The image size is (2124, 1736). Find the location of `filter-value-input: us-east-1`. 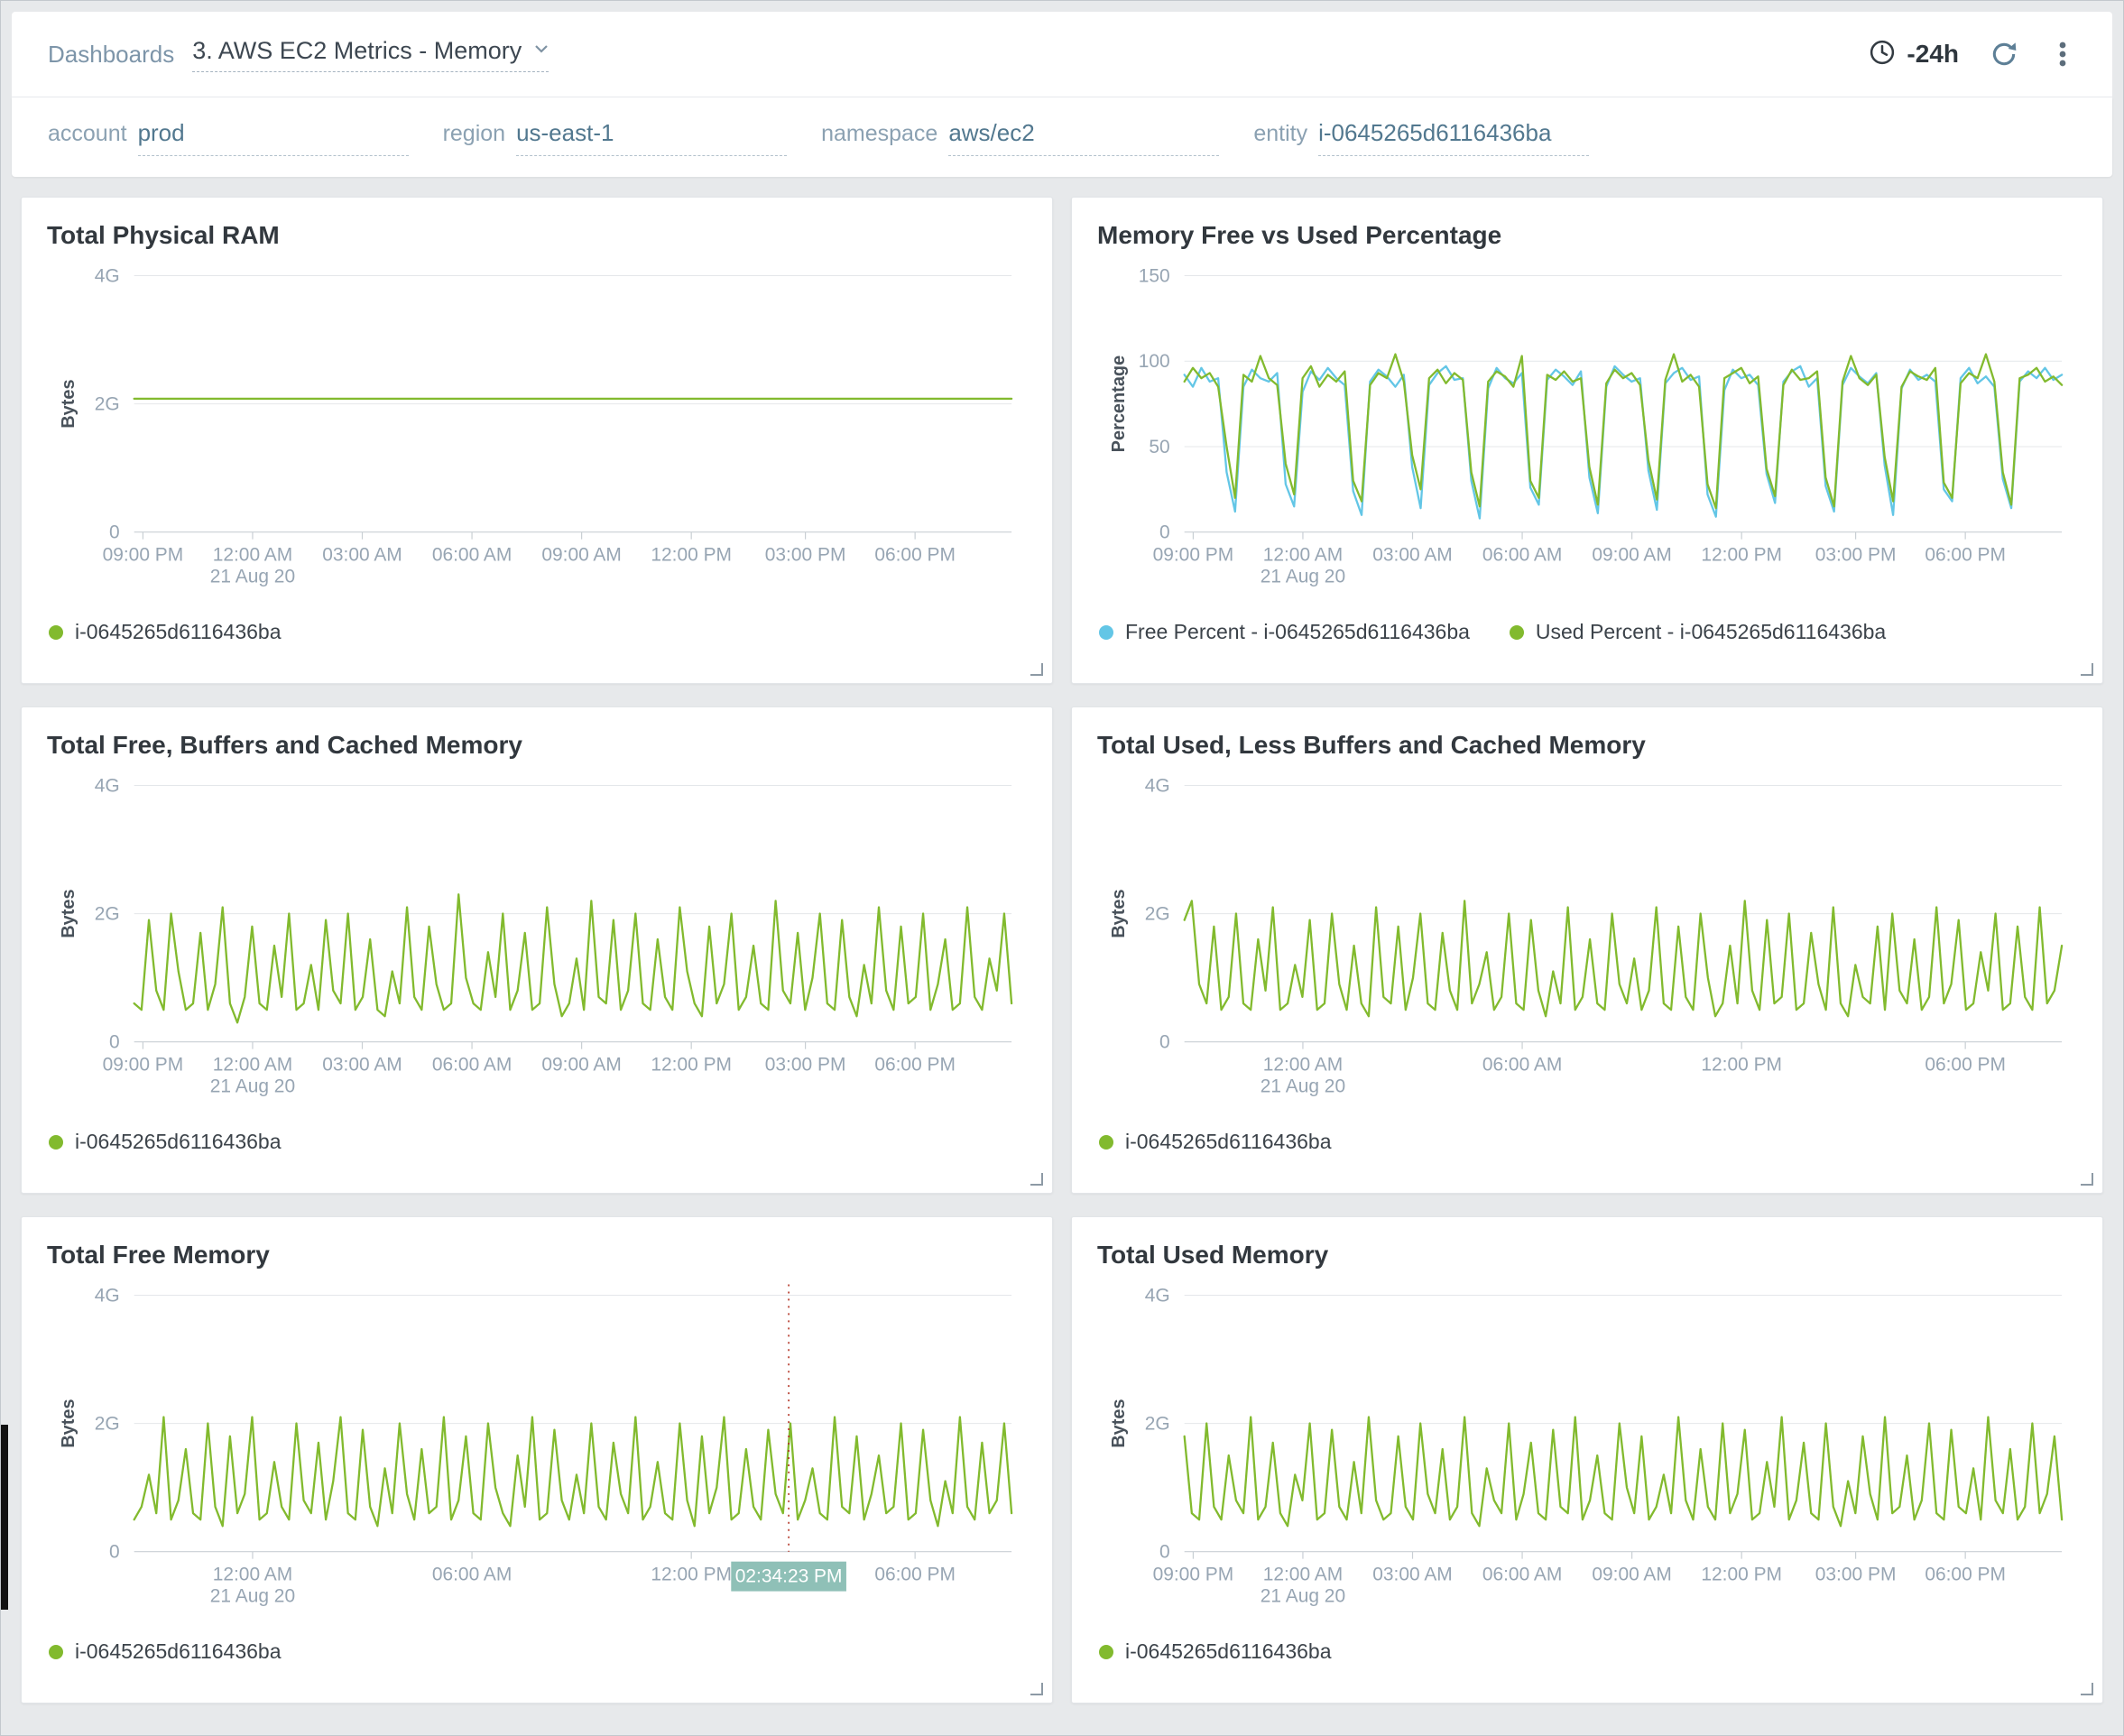

filter-value-input: us-east-1 is located at coordinates (652, 138).